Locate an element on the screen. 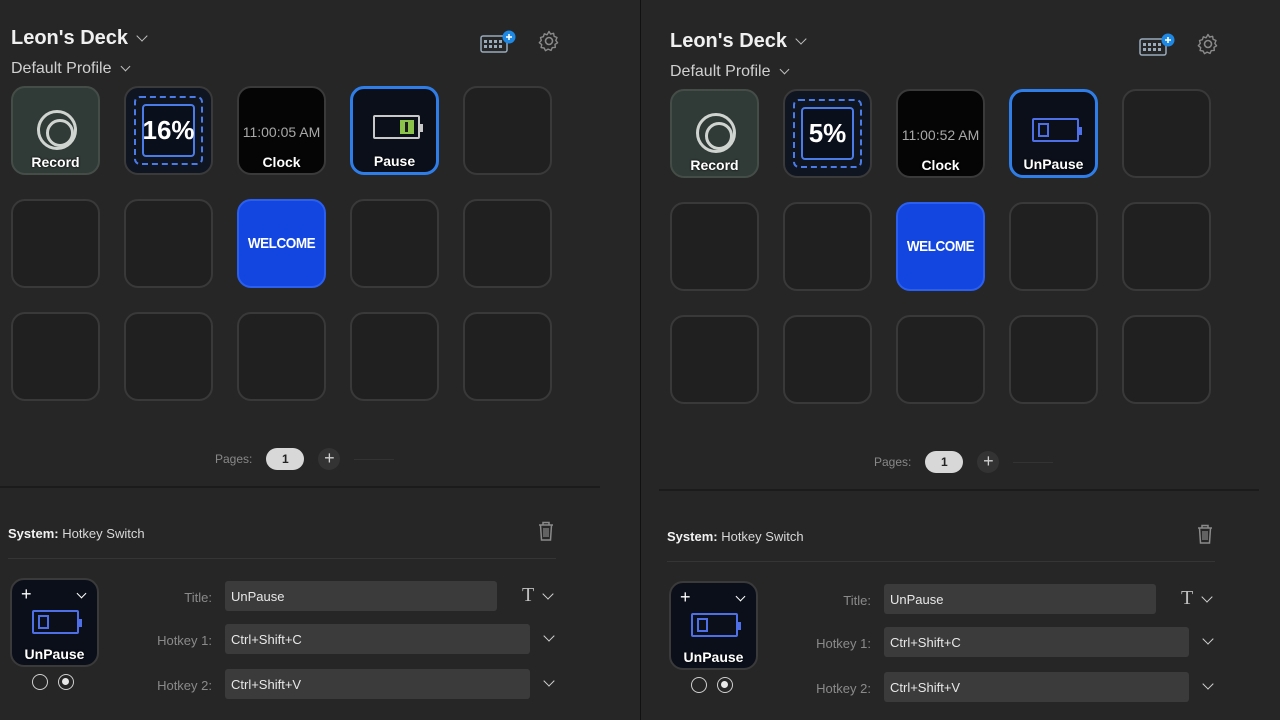 The width and height of the screenshot is (1280, 720). deck-name: Leon's Deck is located at coordinates (729, 41).